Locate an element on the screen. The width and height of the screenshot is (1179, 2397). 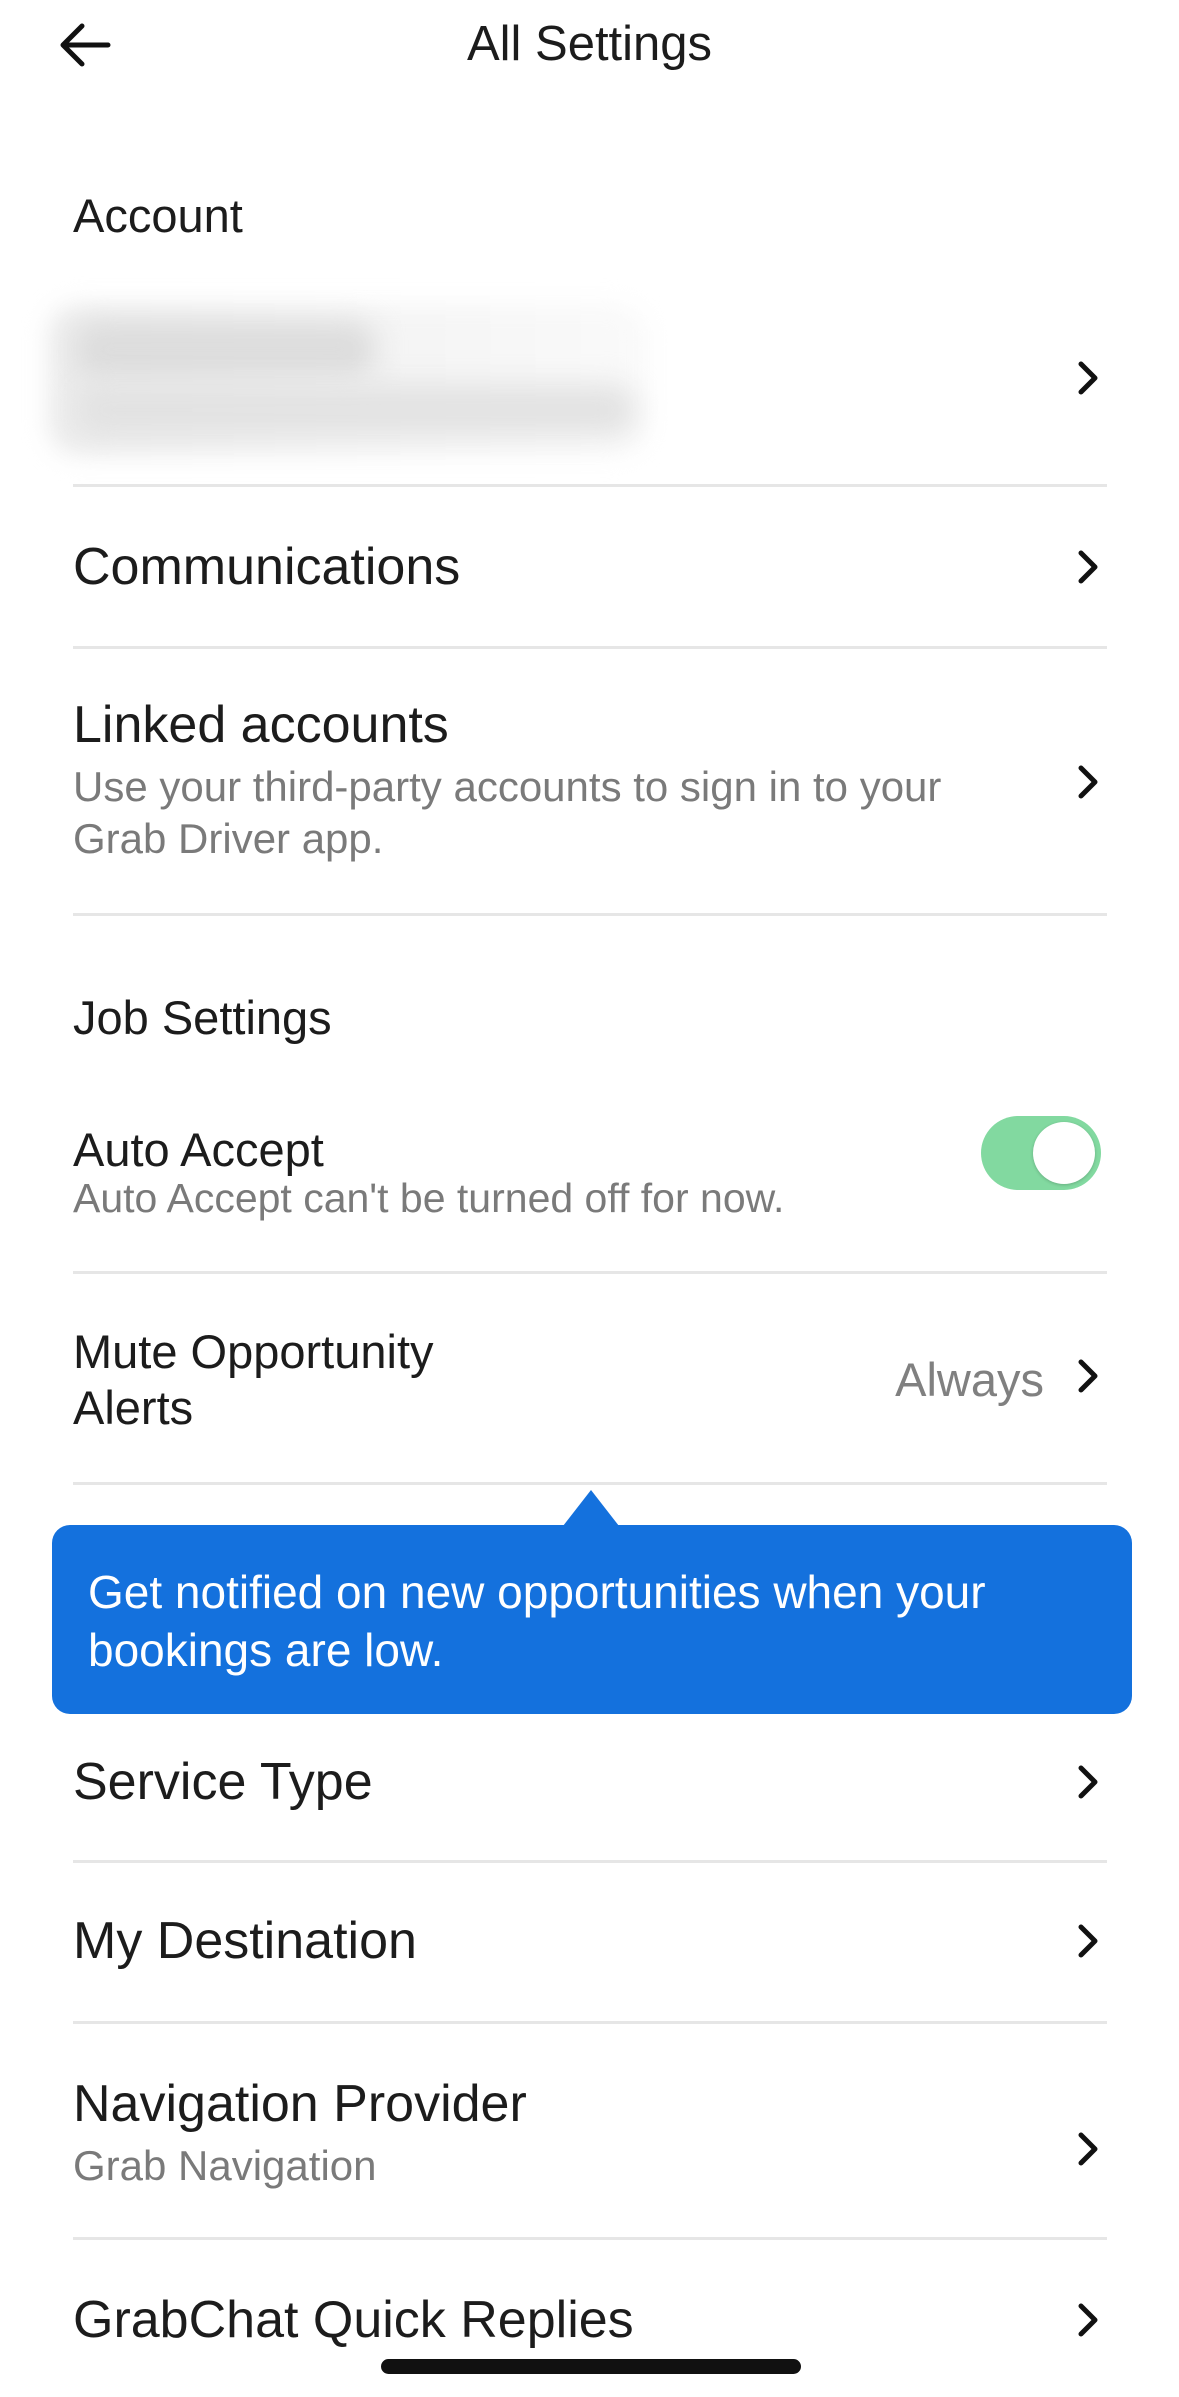
mute-alerts-value: Always is located at coordinates (969, 1379).